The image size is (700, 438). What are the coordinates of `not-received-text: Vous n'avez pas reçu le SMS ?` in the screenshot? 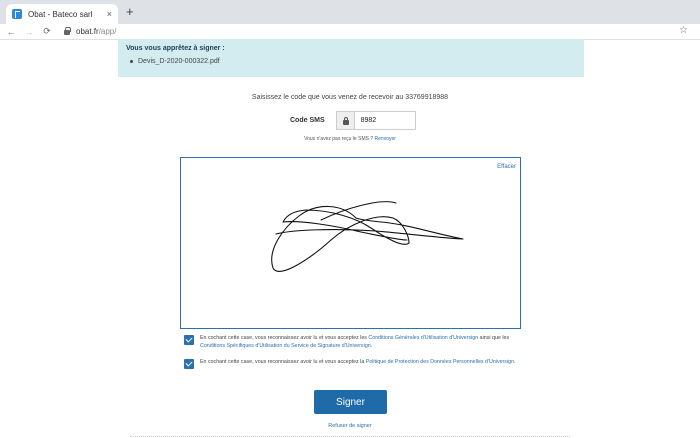 It's located at (339, 139).